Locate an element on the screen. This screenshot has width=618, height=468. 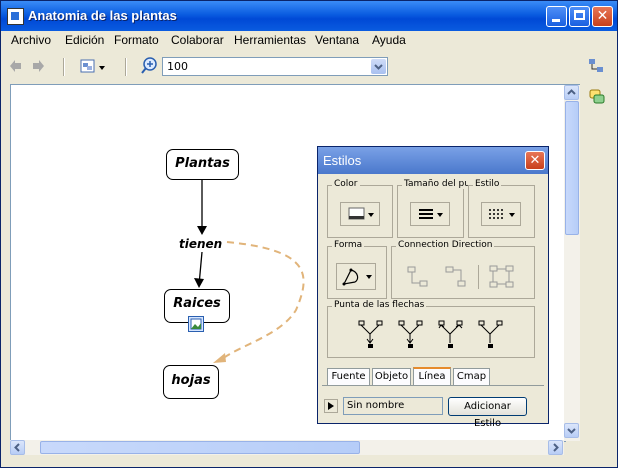
line-shape-button is located at coordinates (356, 276).